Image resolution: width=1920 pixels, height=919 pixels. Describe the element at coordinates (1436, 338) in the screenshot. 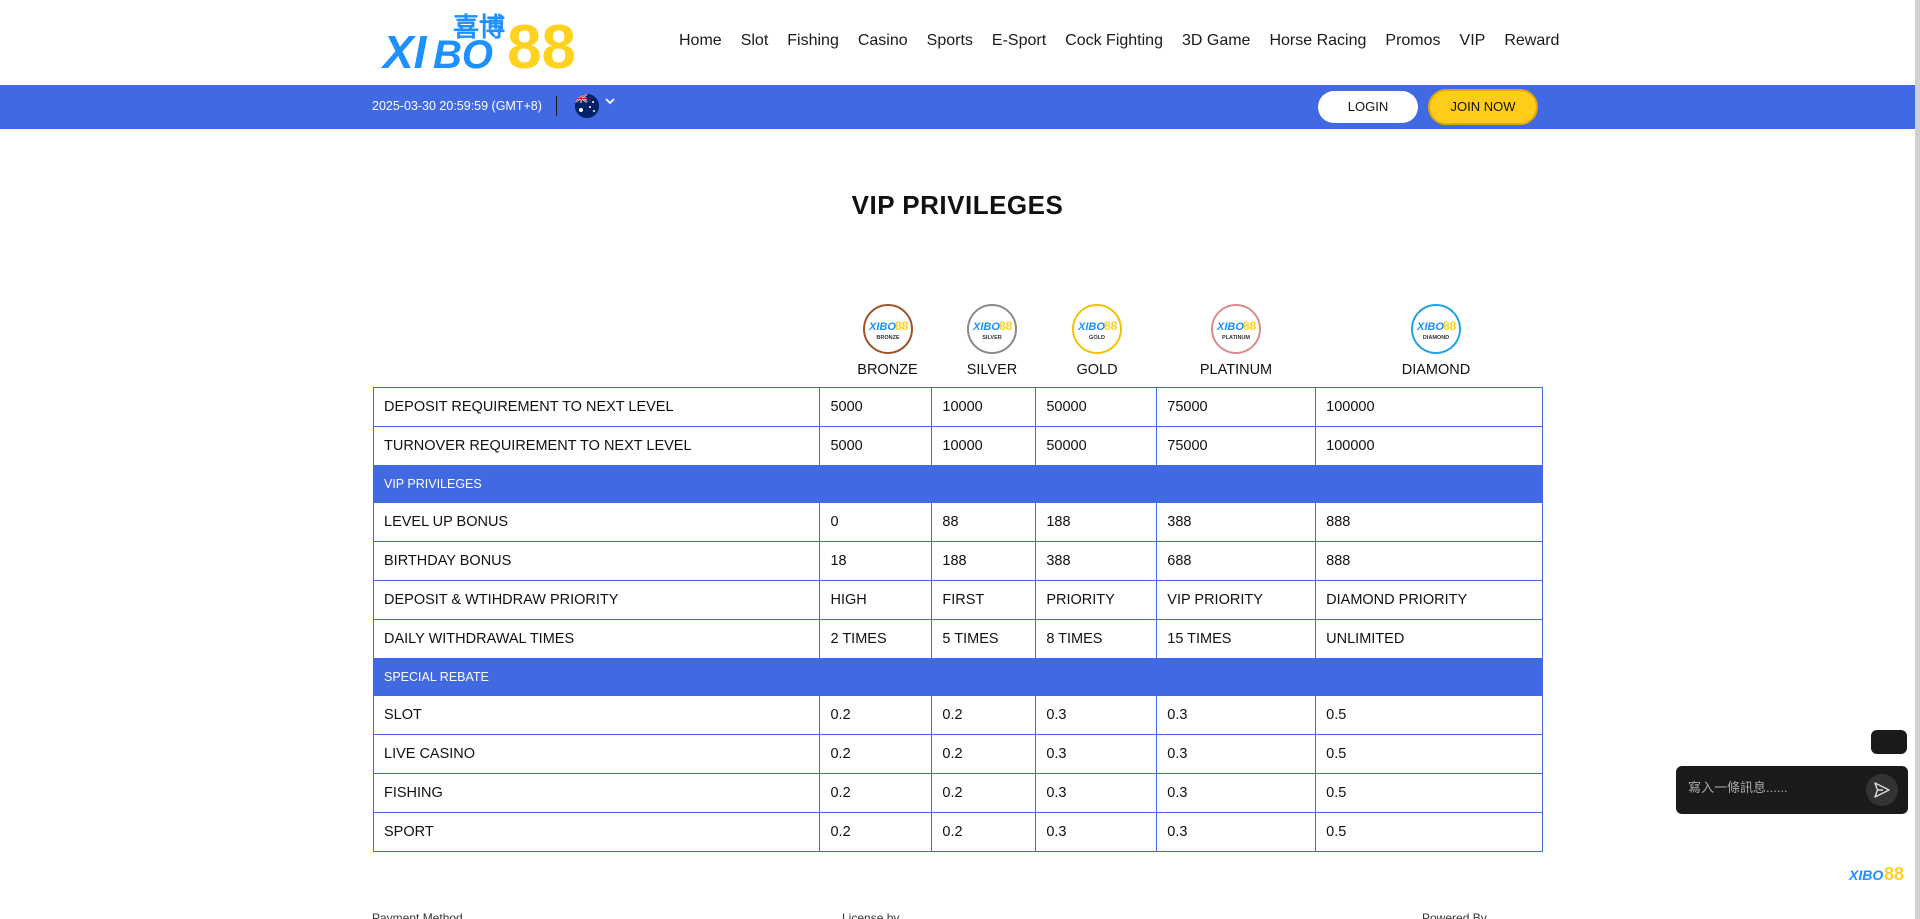

I see `tier-badge-label: DIAMOND` at that location.